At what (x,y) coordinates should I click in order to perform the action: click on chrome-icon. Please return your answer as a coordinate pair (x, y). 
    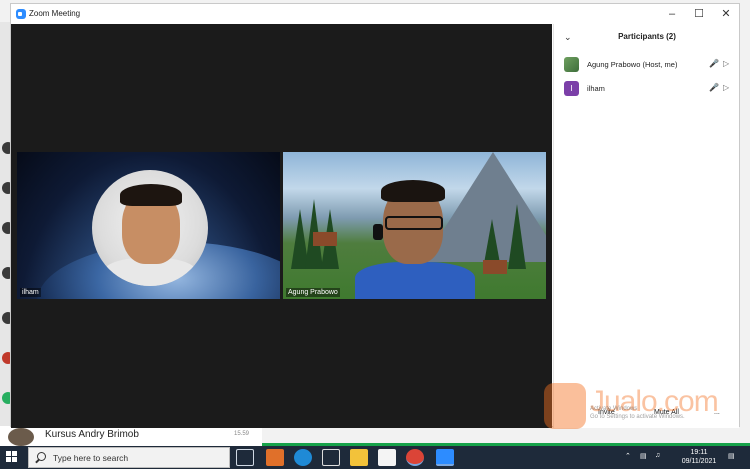
    Looking at the image, I should click on (415, 457).